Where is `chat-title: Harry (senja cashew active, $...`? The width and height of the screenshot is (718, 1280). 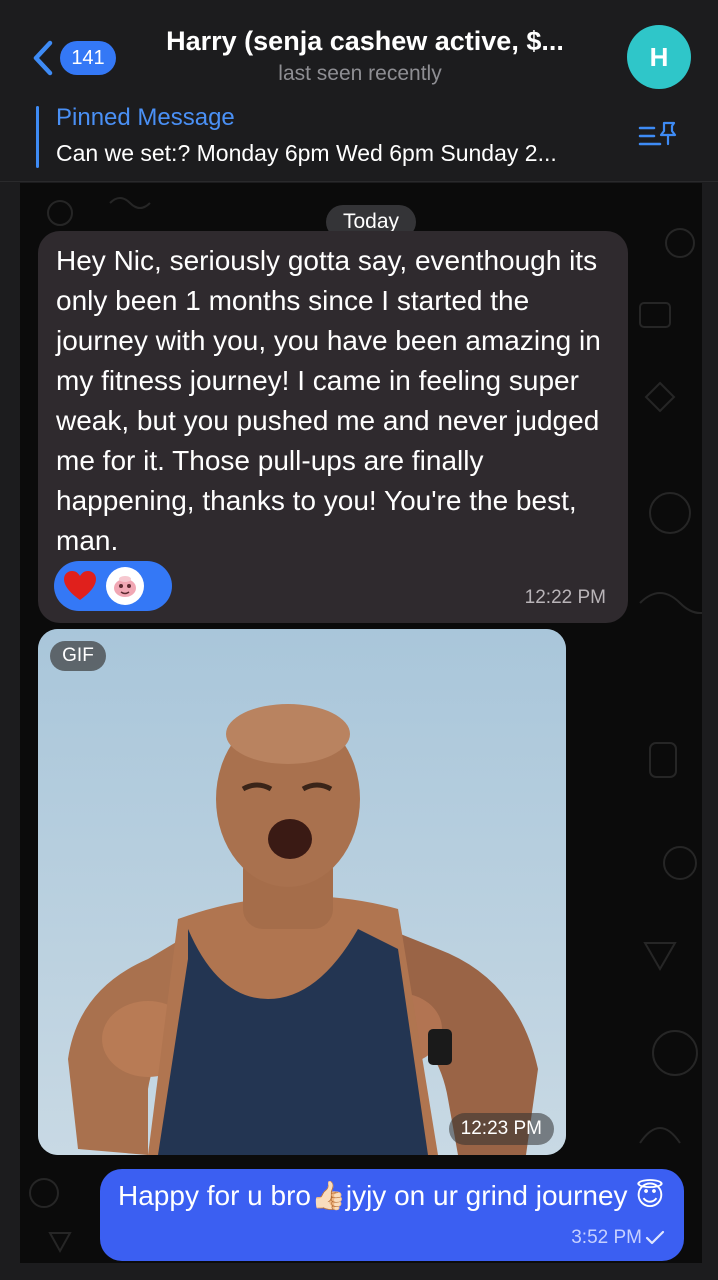 chat-title: Harry (senja cashew active, $... is located at coordinates (365, 41).